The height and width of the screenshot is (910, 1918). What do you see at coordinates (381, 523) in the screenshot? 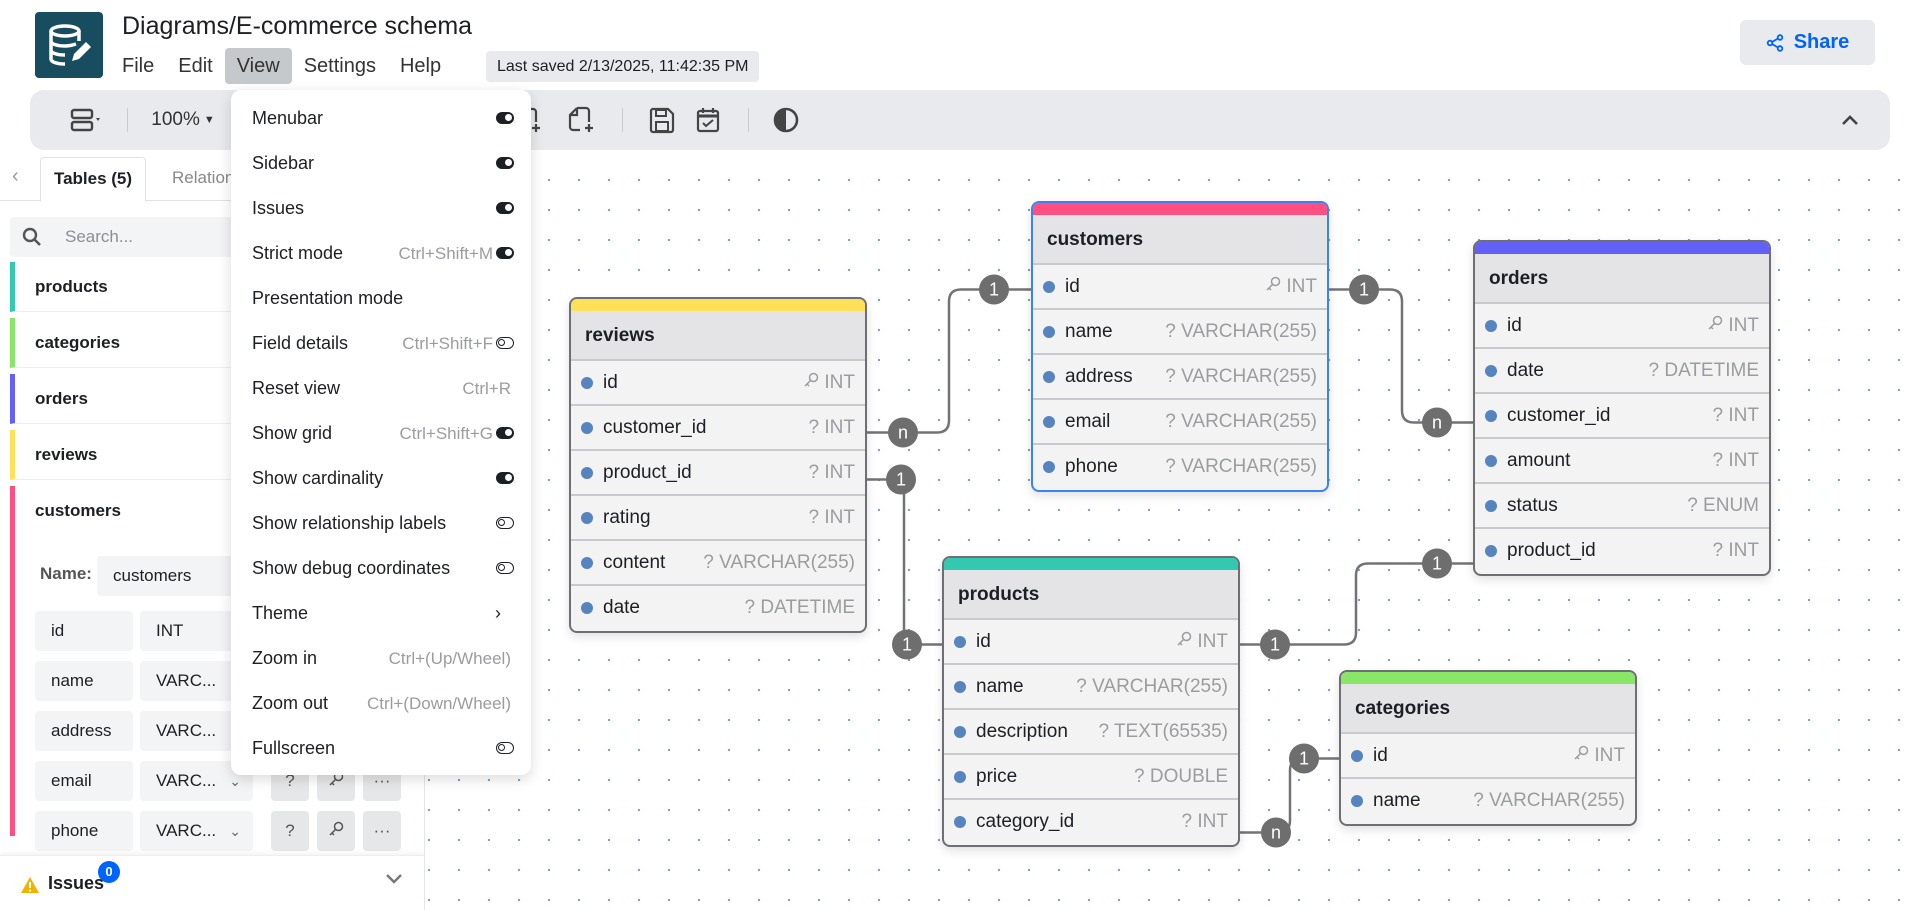
I see `view-menu-item-show-relationship-labels: Show relationship labels` at bounding box center [381, 523].